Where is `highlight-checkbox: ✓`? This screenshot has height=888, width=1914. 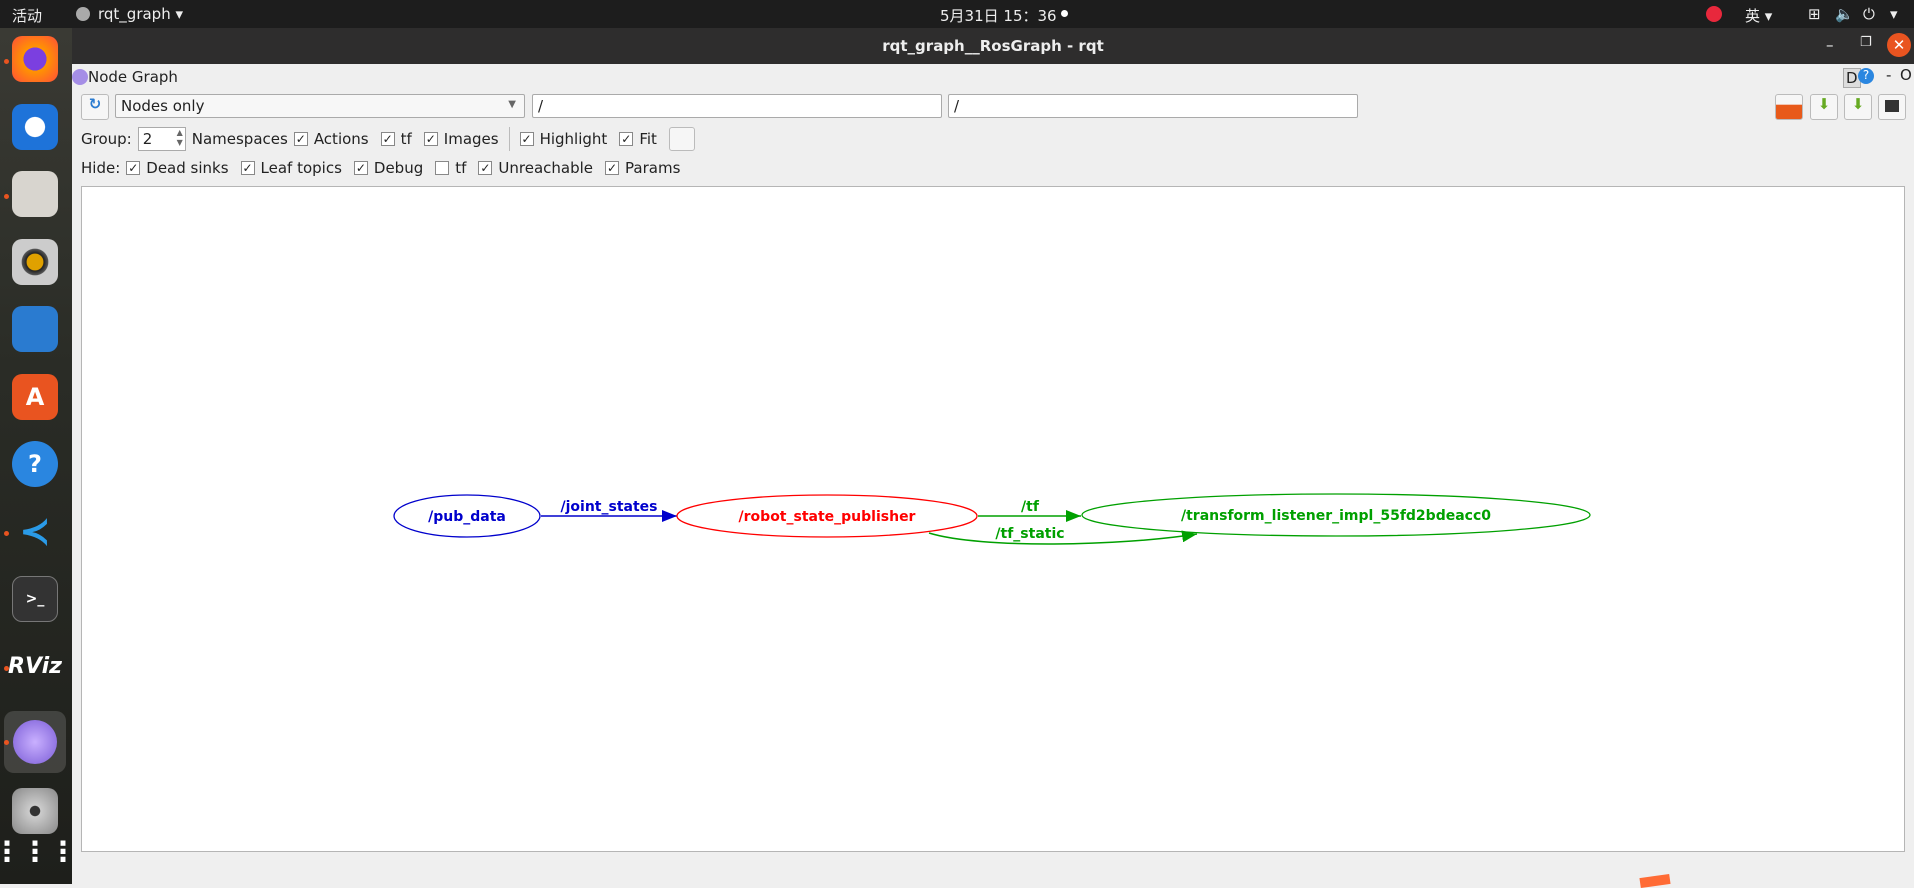 highlight-checkbox: ✓ is located at coordinates (526, 139).